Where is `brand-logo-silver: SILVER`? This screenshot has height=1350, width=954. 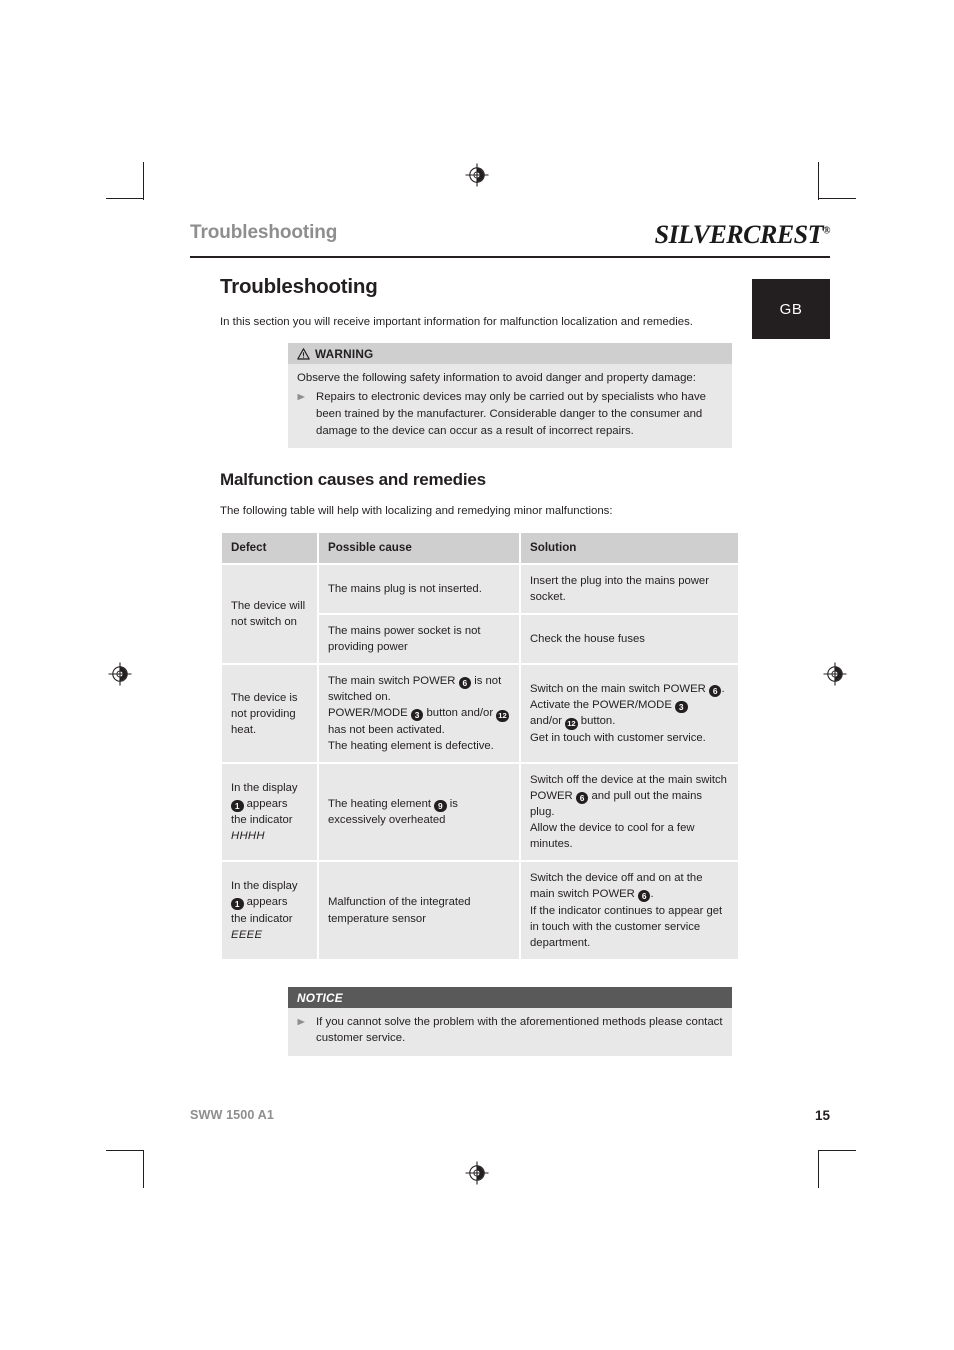
brand-logo-silver: SILVER is located at coordinates (699, 234).